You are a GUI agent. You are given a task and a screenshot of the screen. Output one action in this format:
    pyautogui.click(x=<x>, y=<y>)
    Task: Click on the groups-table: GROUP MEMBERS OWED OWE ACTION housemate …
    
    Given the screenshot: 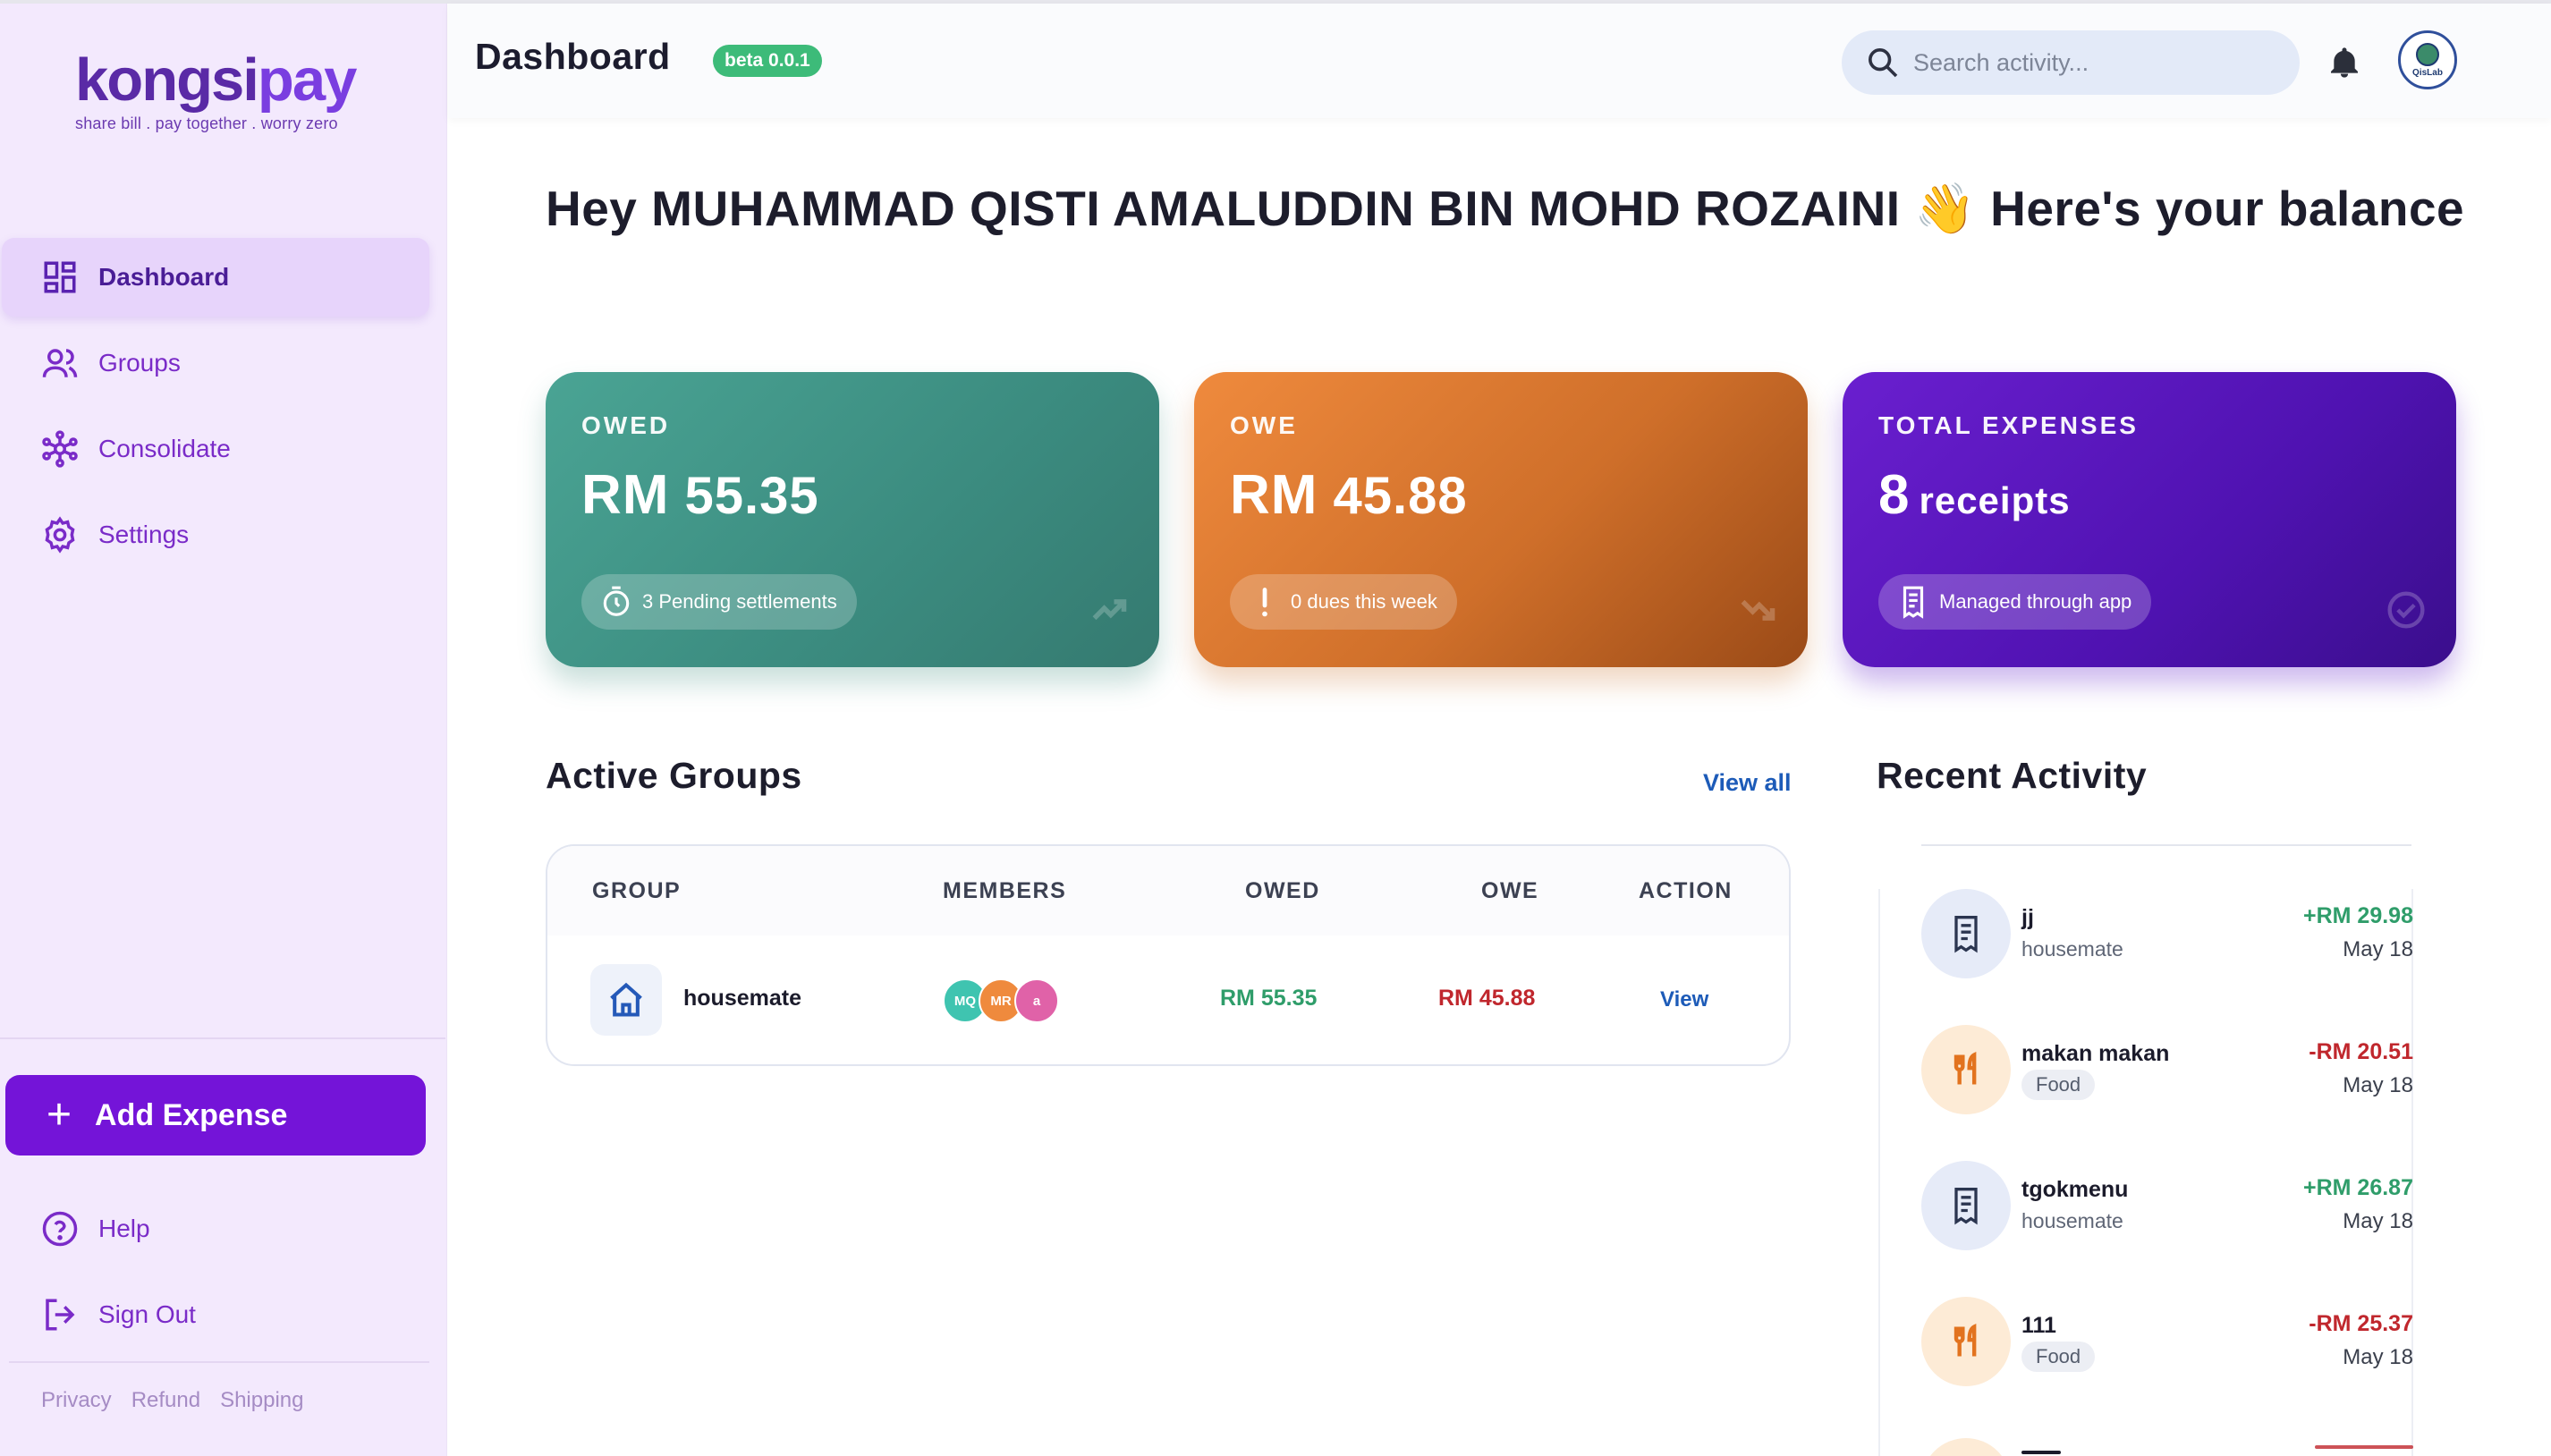 What is the action you would take?
    pyautogui.click(x=1168, y=955)
    